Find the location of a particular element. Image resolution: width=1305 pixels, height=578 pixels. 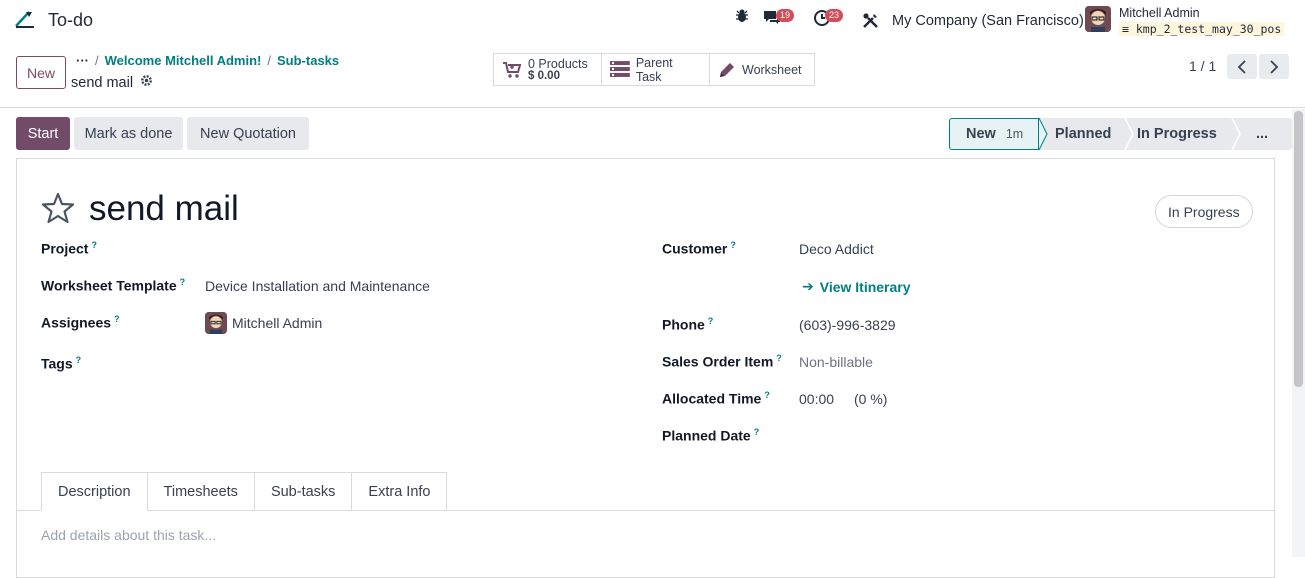

scrollbar-thumb is located at coordinates (1298, 249).